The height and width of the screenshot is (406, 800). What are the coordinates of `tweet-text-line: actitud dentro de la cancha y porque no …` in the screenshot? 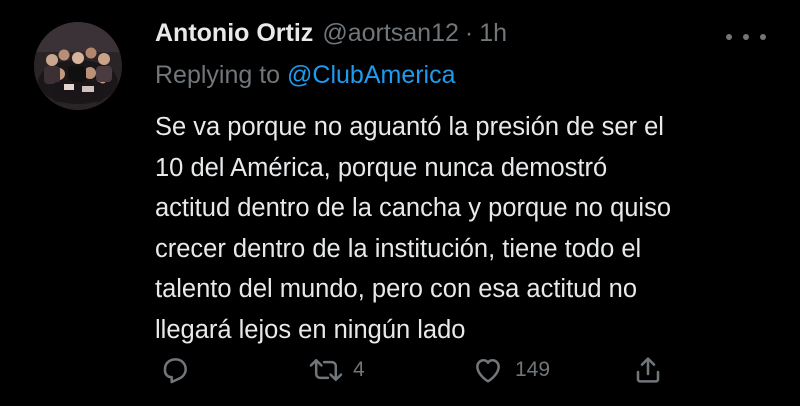 It's located at (413, 208).